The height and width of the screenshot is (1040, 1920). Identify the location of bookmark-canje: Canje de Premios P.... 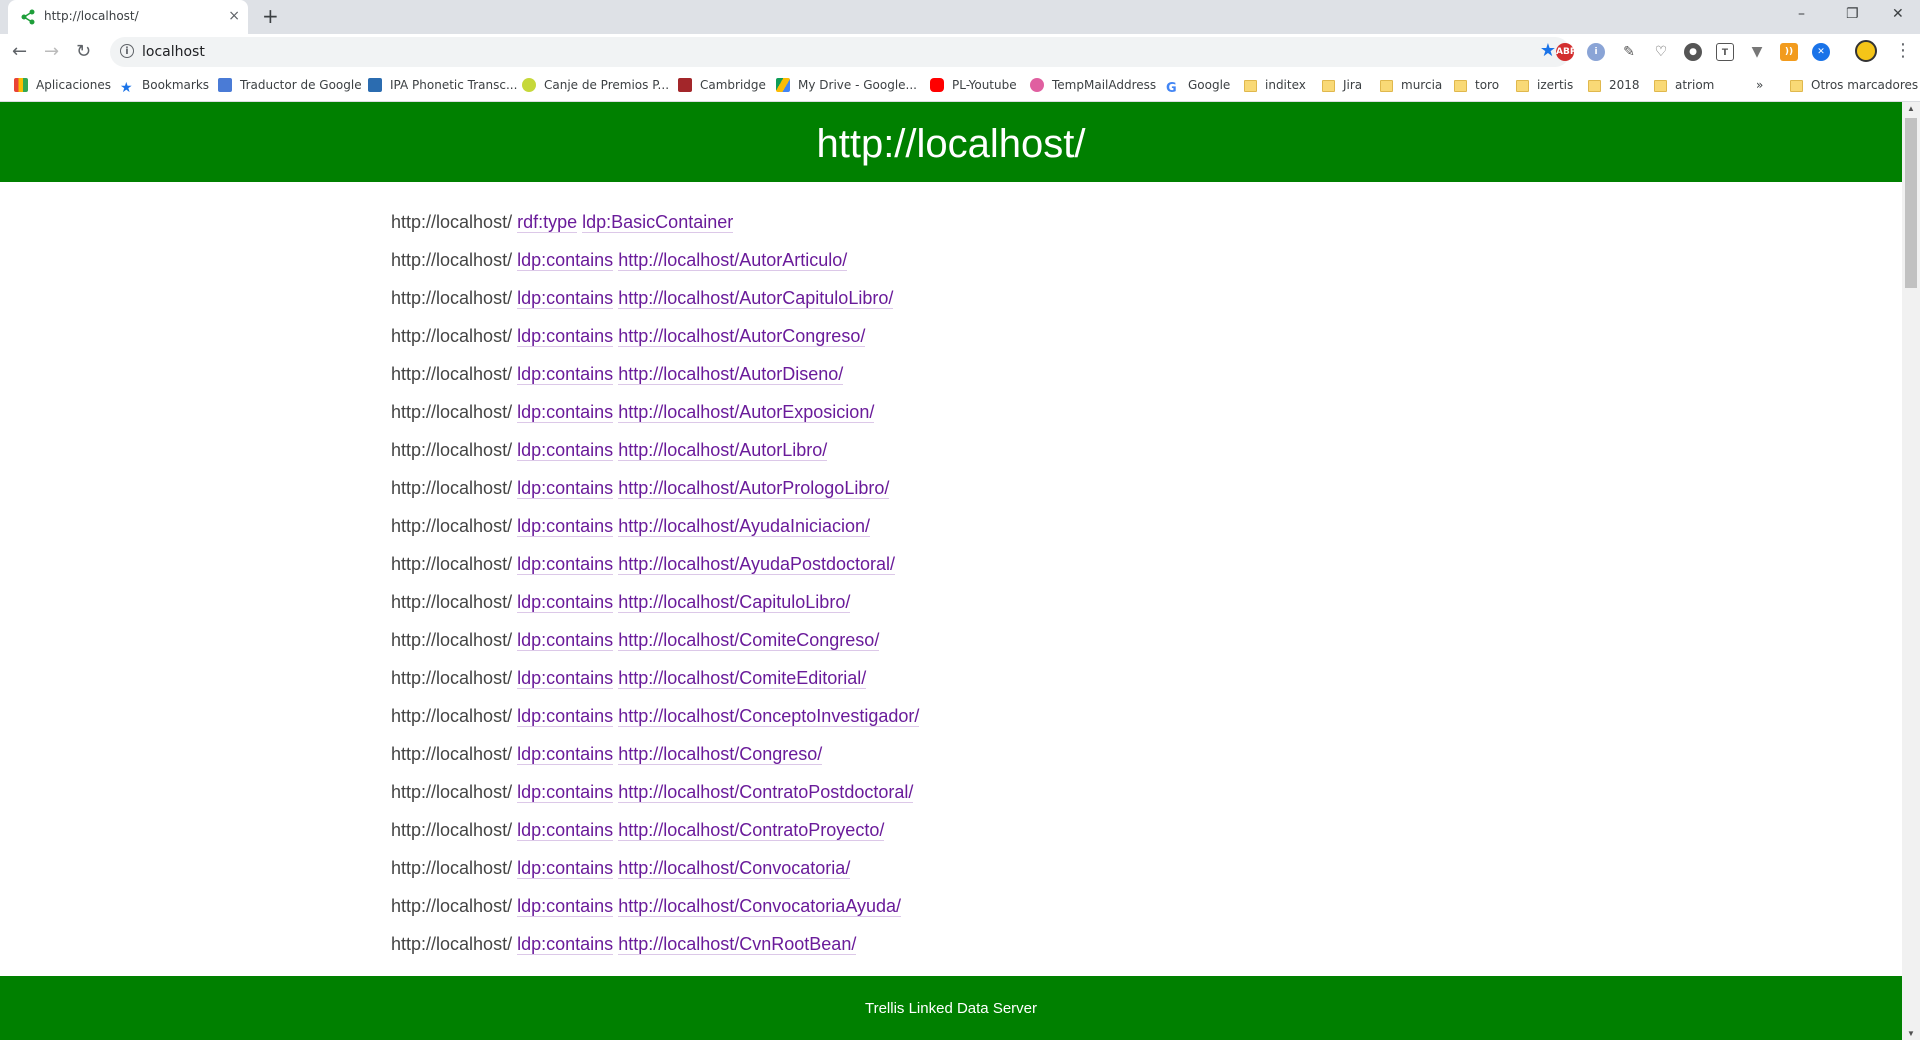
(595, 85).